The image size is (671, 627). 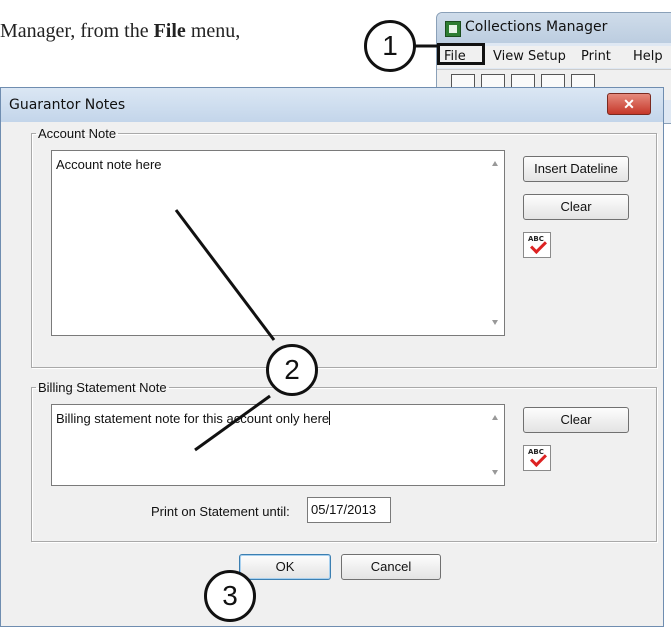 I want to click on menu-print: Print, so click(x=596, y=56).